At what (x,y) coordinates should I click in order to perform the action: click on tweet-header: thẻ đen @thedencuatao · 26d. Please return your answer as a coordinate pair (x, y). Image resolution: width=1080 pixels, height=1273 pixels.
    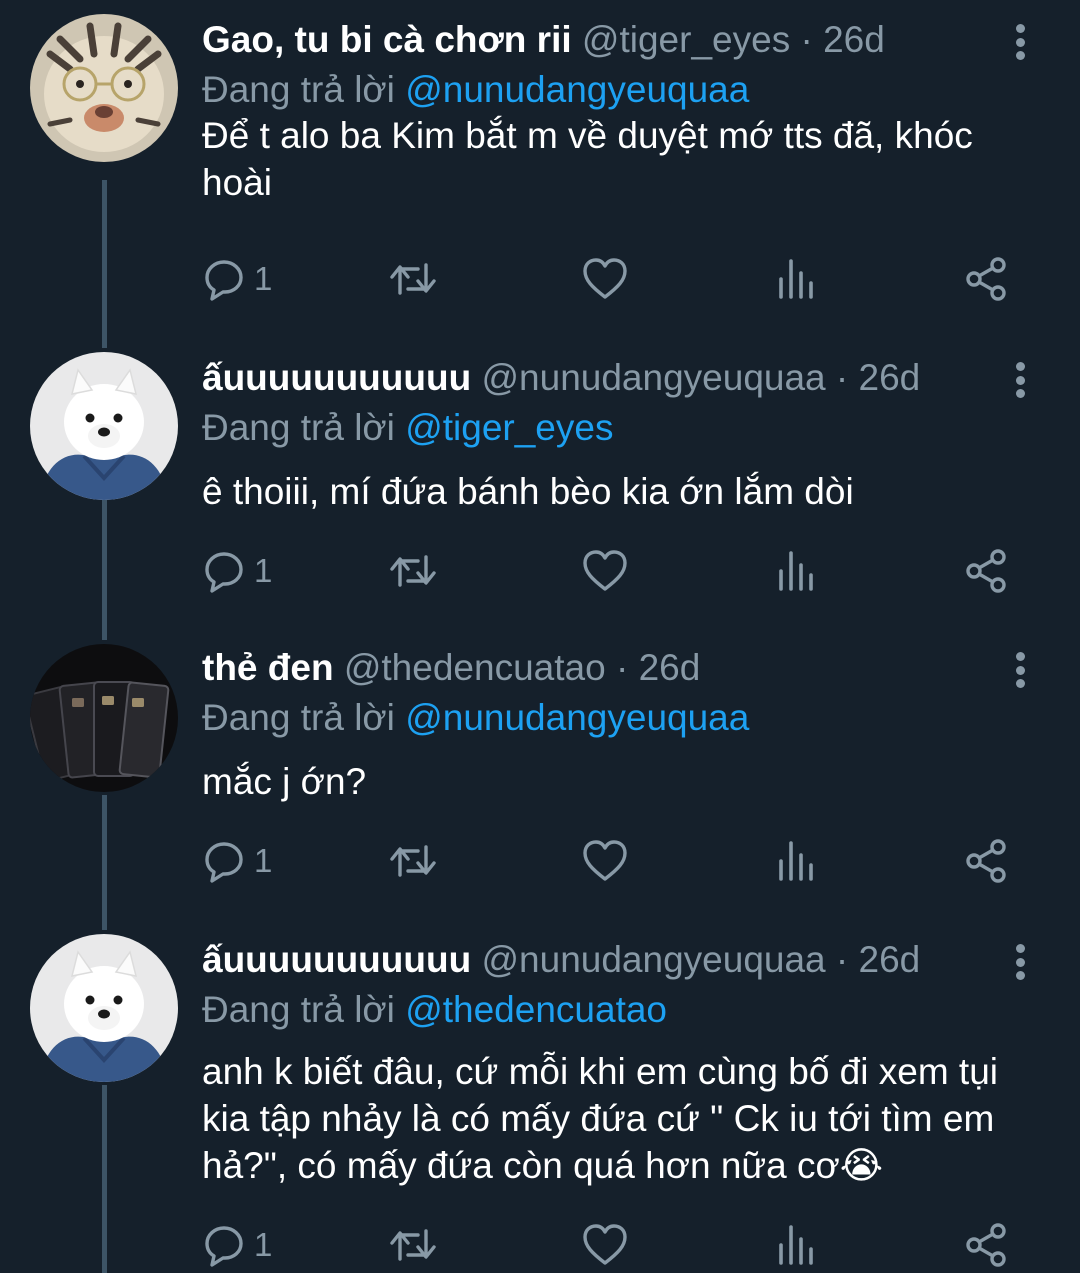
    Looking at the image, I should click on (586, 668).